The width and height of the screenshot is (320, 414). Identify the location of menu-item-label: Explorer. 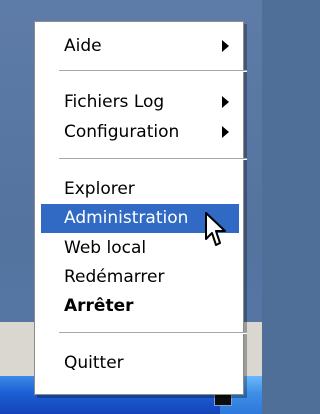
(99, 189).